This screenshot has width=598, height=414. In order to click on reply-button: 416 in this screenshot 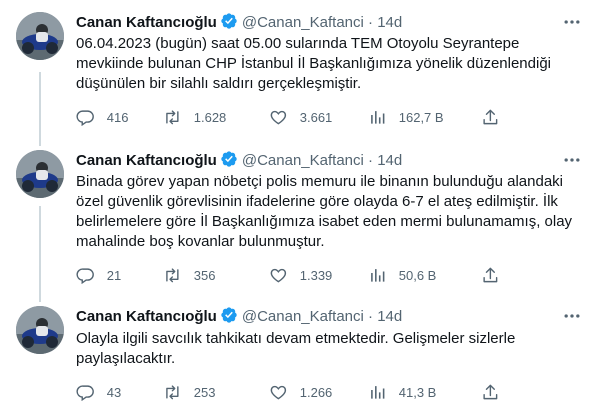, I will do `click(102, 117)`.